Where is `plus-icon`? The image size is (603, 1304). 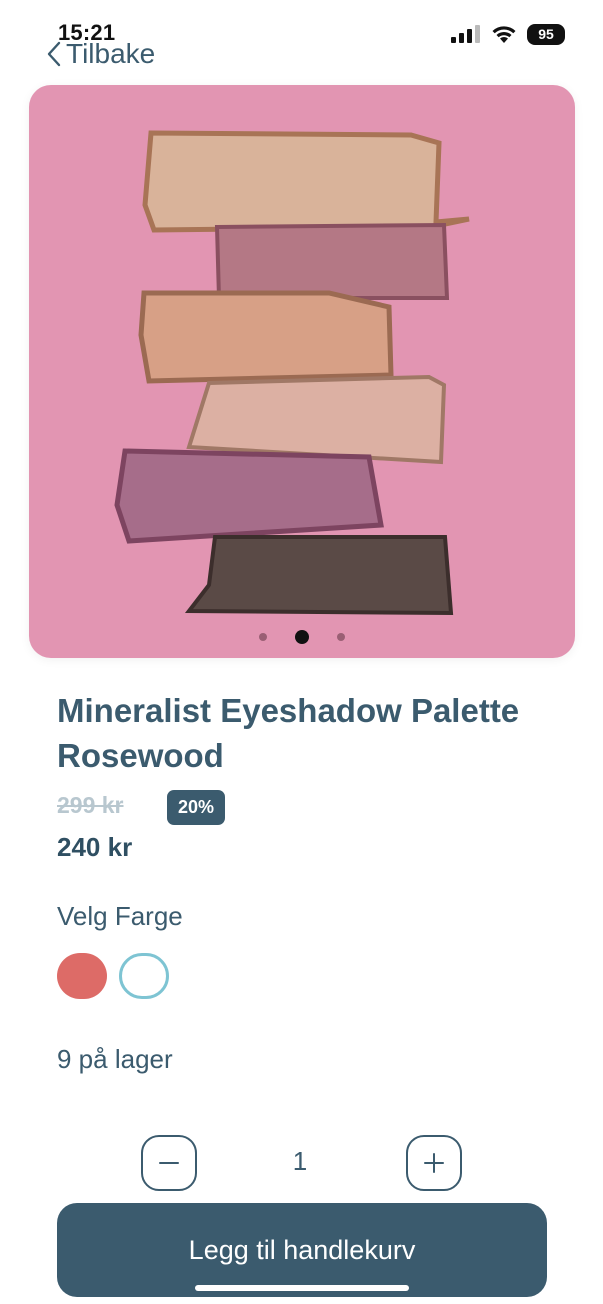 plus-icon is located at coordinates (434, 1163).